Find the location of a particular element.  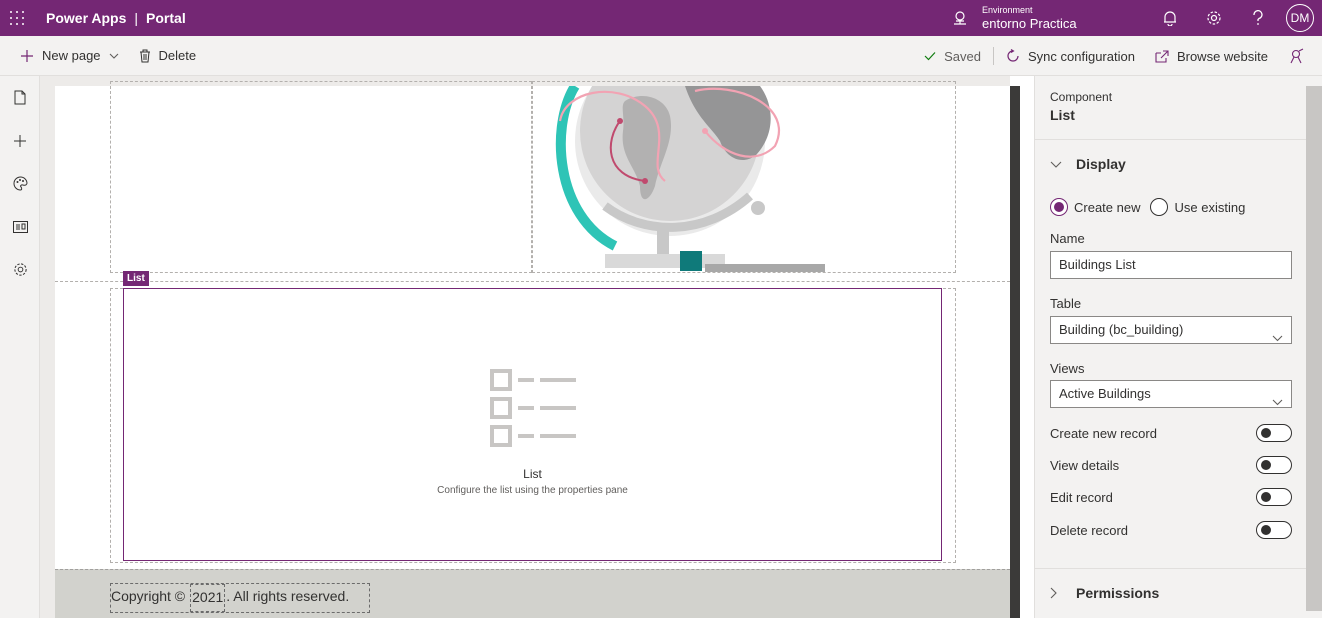

templates-rail-button is located at coordinates (20, 226).